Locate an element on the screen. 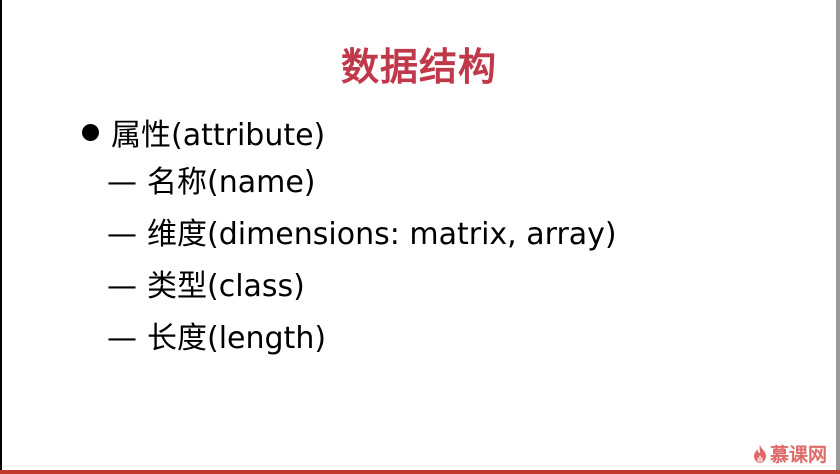 The image size is (840, 474). window-right-edge is located at coordinates (838, 235).